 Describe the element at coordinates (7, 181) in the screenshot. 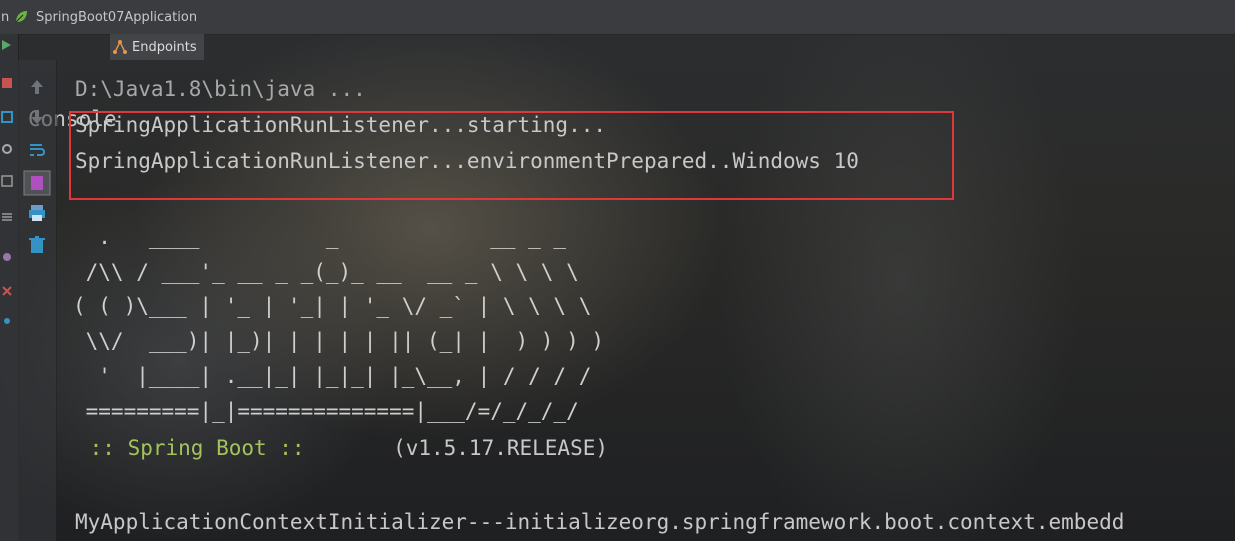

I see `layout-icon` at that location.